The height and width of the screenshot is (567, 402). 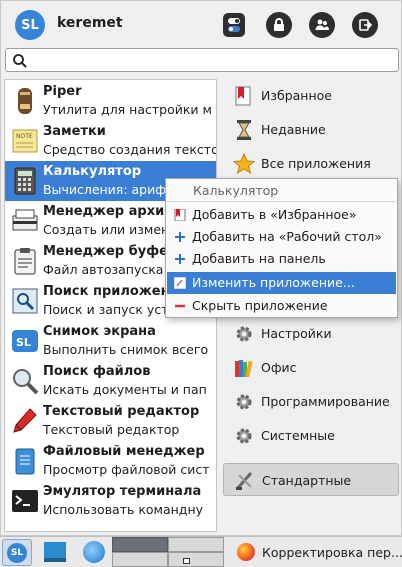 I want to click on search-icon, so click(x=20, y=61).